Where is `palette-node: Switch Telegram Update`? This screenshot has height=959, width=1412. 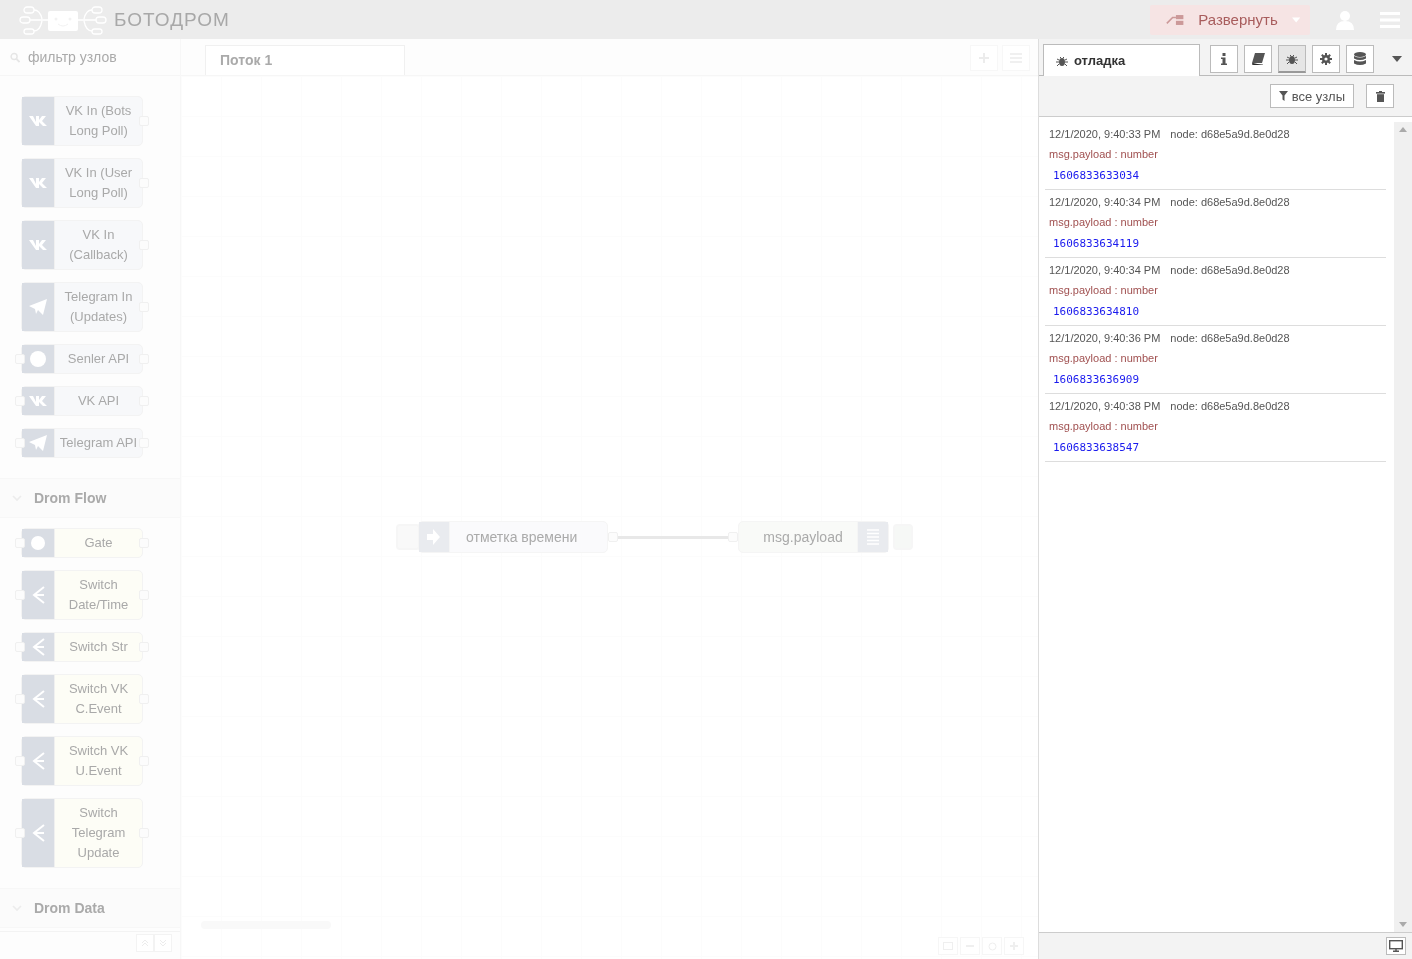
palette-node: Switch Telegram Update is located at coordinates (82, 833).